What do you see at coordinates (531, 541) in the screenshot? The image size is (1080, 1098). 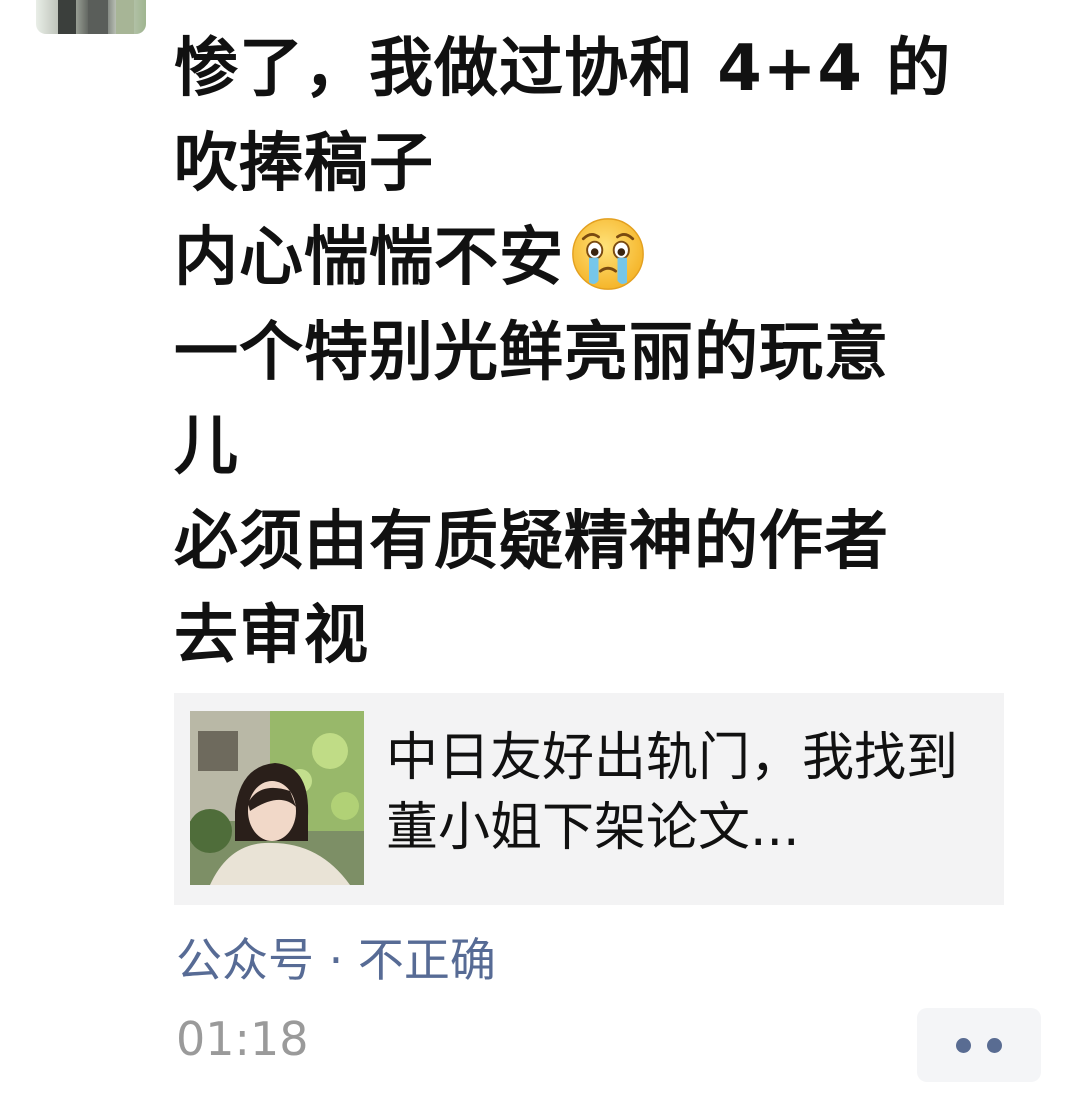 I see `post-line: 必须由有质疑精神的作者` at bounding box center [531, 541].